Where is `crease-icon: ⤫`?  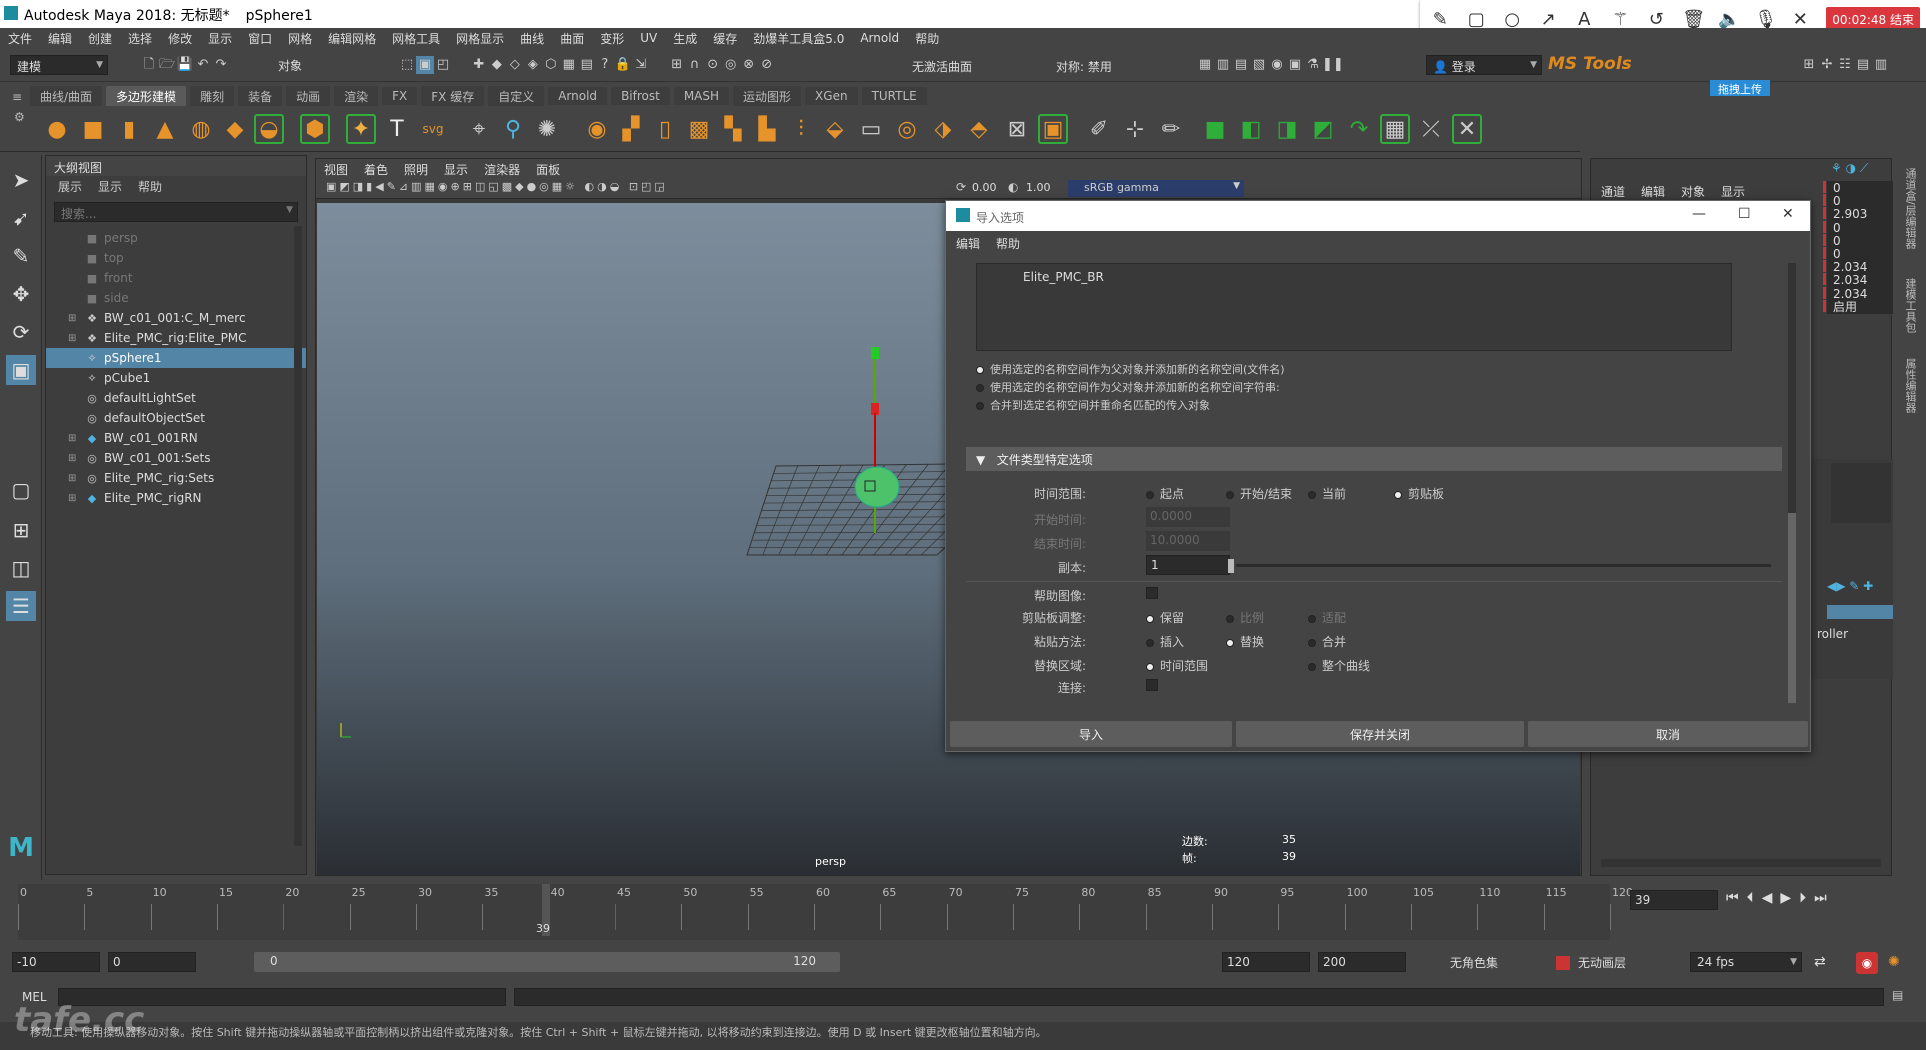
crease-icon: ⤫ is located at coordinates (1431, 129).